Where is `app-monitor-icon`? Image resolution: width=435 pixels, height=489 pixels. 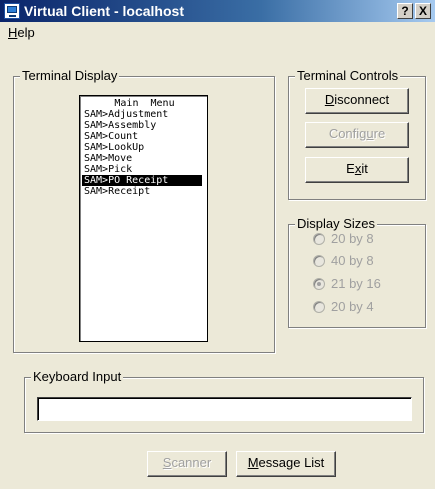
app-monitor-icon is located at coordinates (12, 11).